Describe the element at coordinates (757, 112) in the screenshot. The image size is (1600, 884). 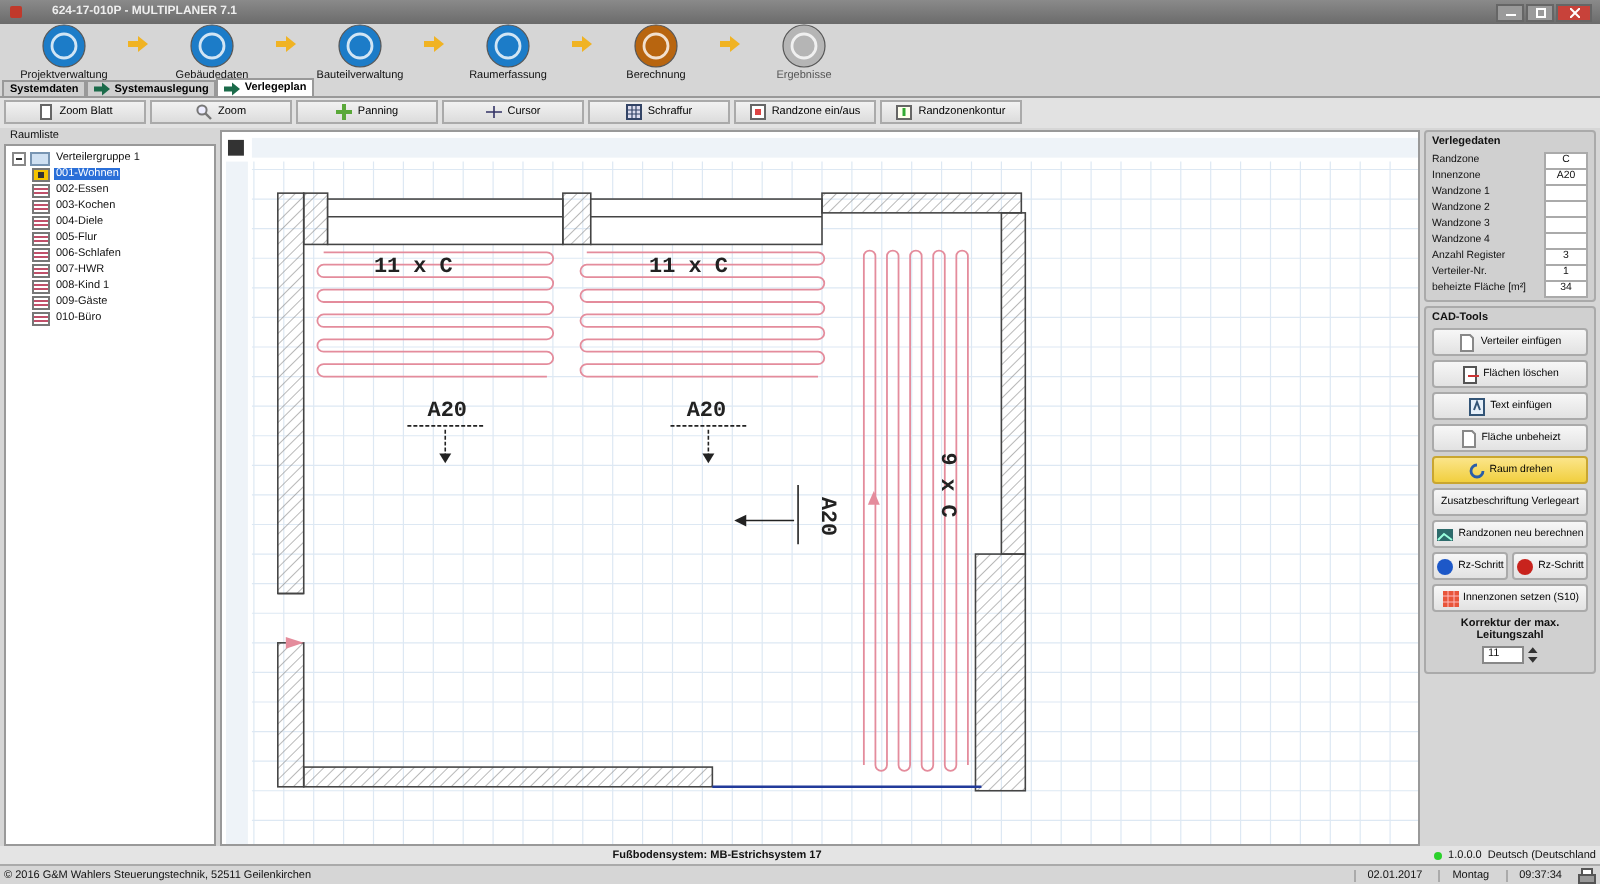
I see `frame-icon` at that location.